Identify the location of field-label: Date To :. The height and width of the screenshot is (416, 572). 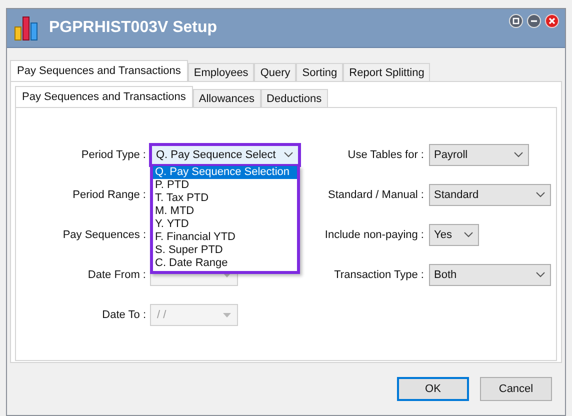
(123, 315).